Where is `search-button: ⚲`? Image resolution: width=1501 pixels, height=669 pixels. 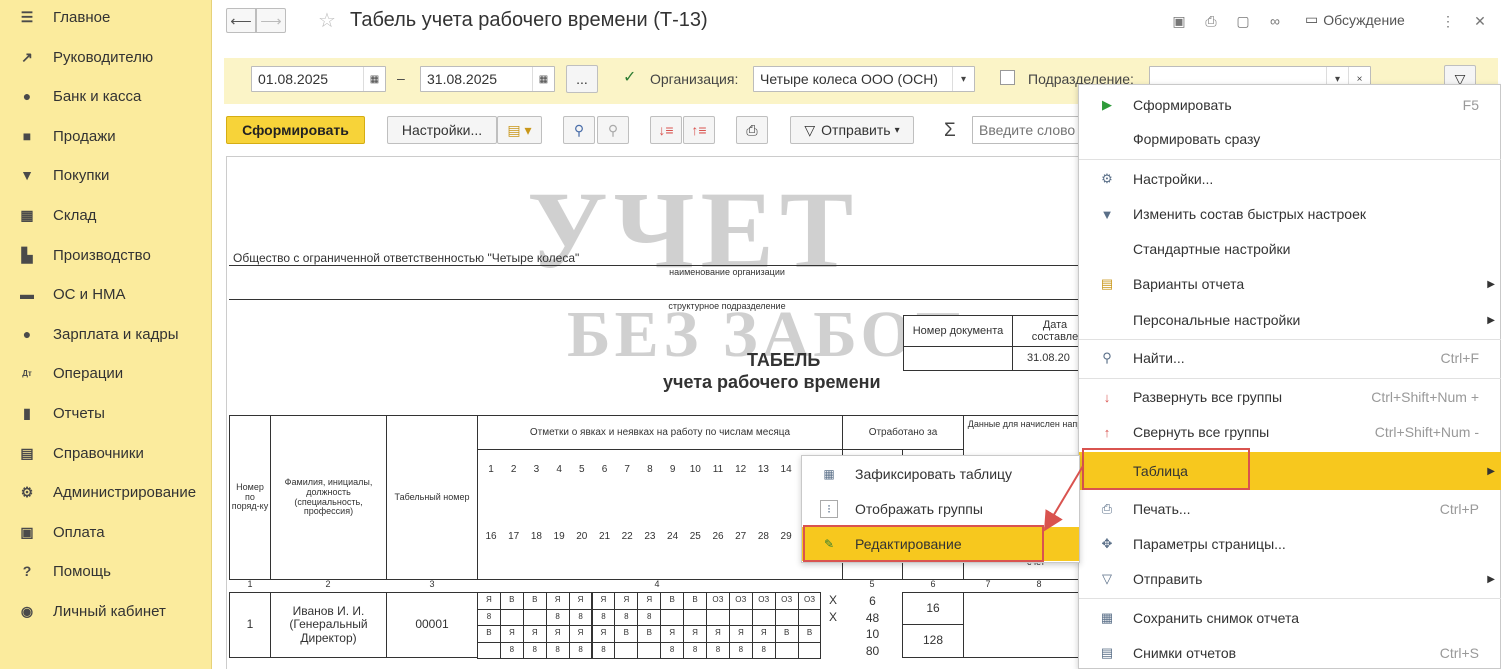
search-button: ⚲ is located at coordinates (579, 130).